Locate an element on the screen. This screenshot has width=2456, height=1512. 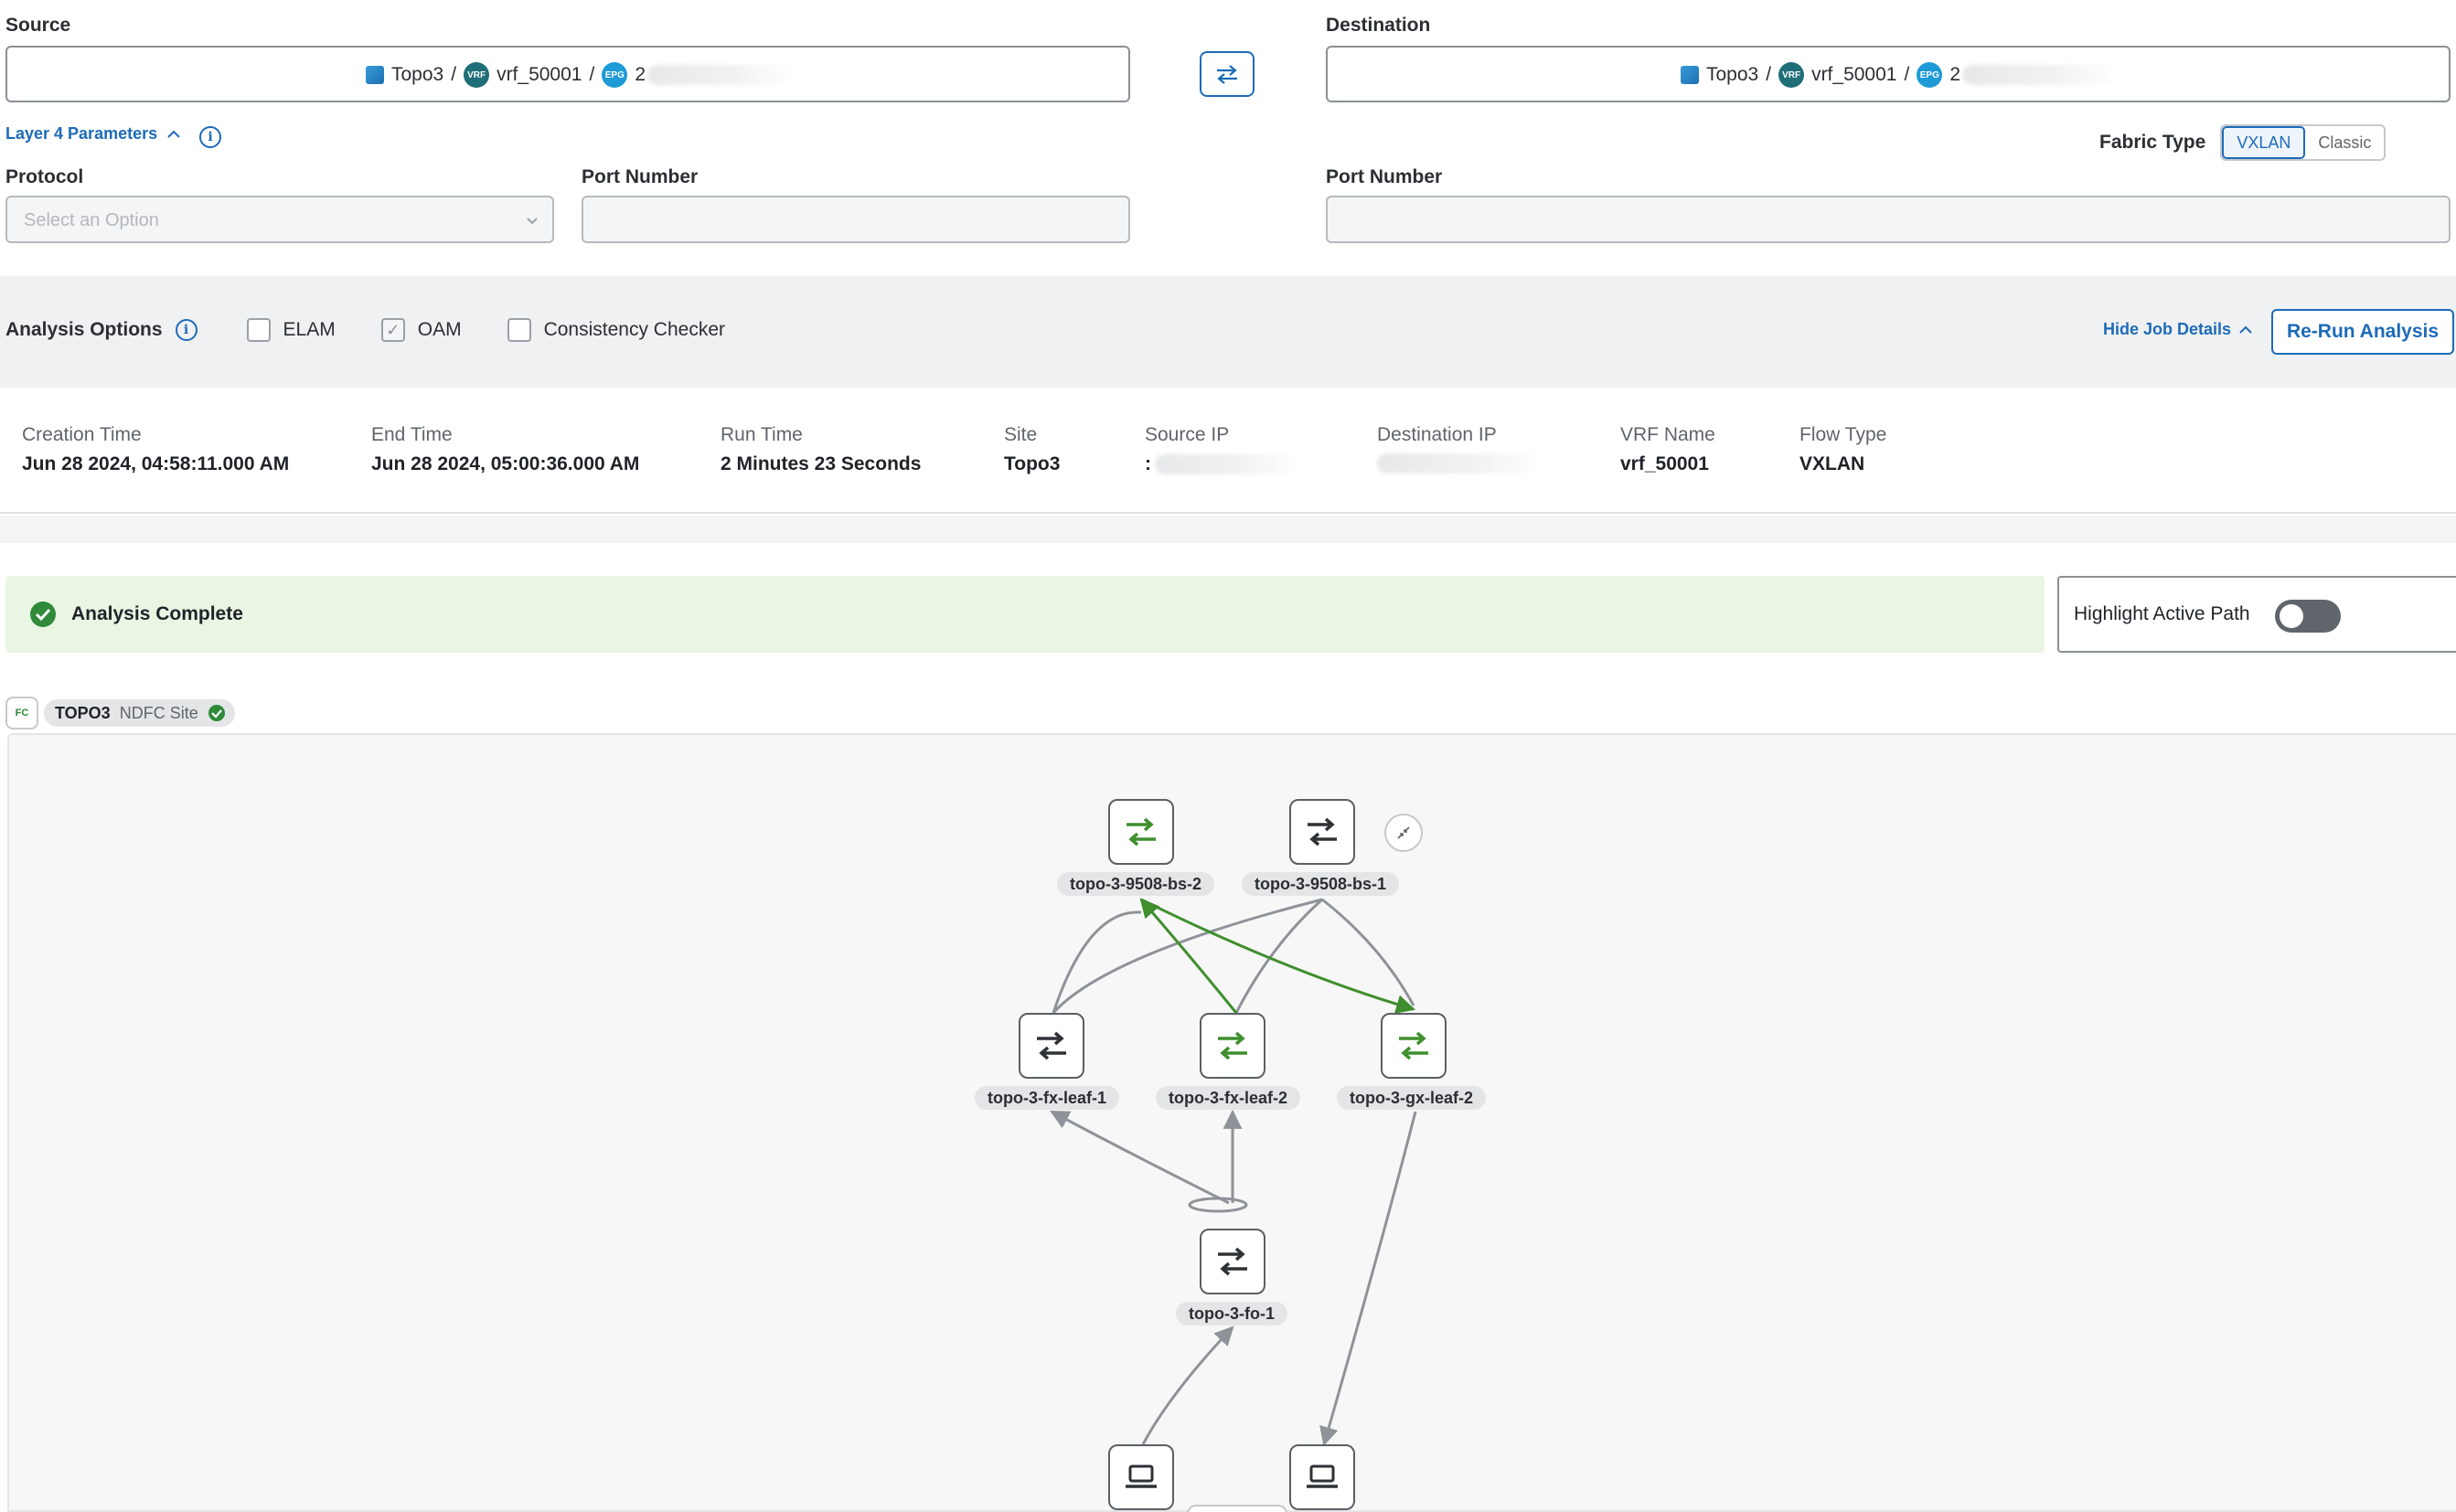
creation-time-label: Creation Time is located at coordinates (82, 434).